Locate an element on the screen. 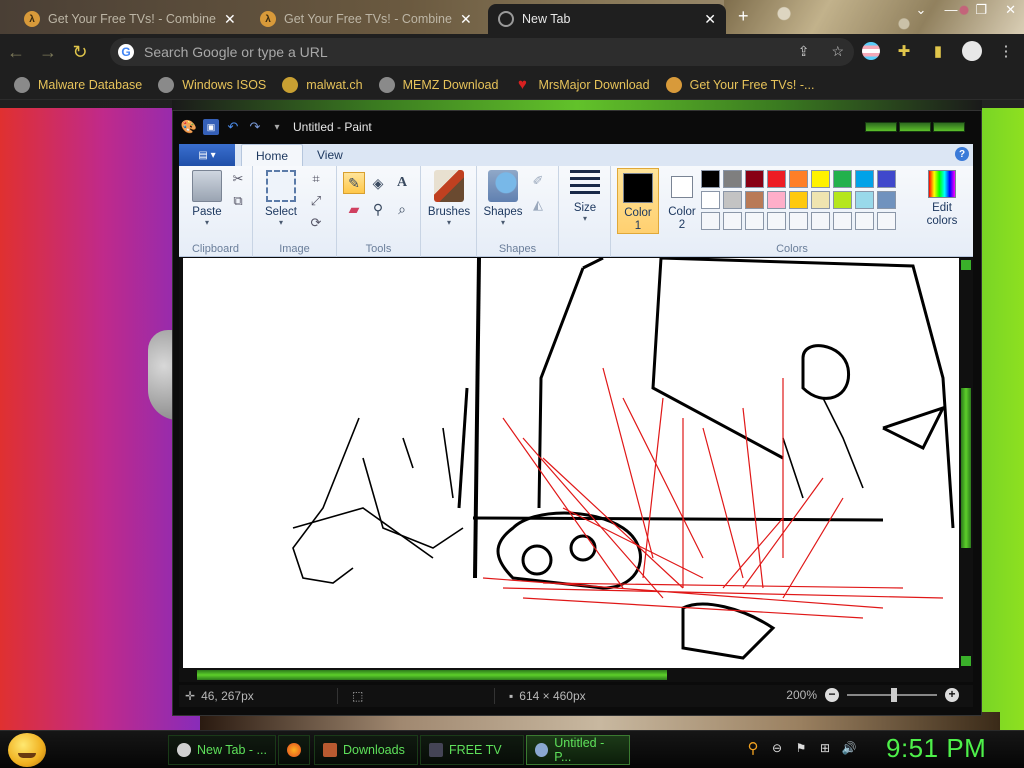 The width and height of the screenshot is (1024, 768). forward-arrow-icon: → is located at coordinates (48, 52).